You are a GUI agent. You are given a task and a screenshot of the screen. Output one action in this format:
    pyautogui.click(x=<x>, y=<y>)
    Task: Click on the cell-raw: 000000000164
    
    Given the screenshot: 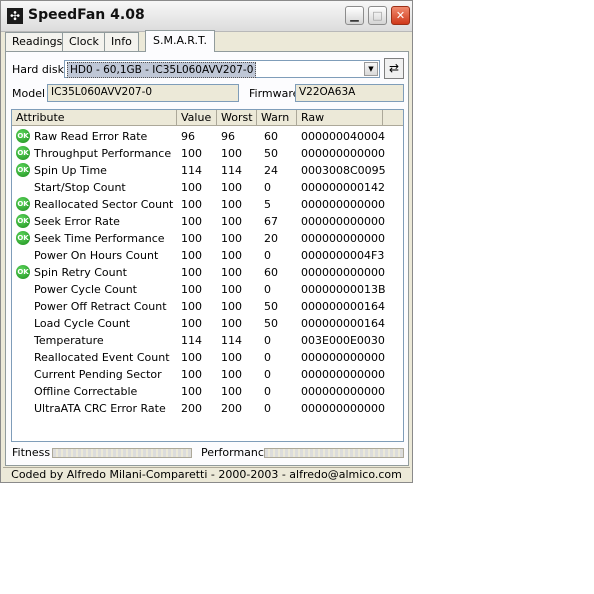 What is the action you would take?
    pyautogui.click(x=343, y=323)
    